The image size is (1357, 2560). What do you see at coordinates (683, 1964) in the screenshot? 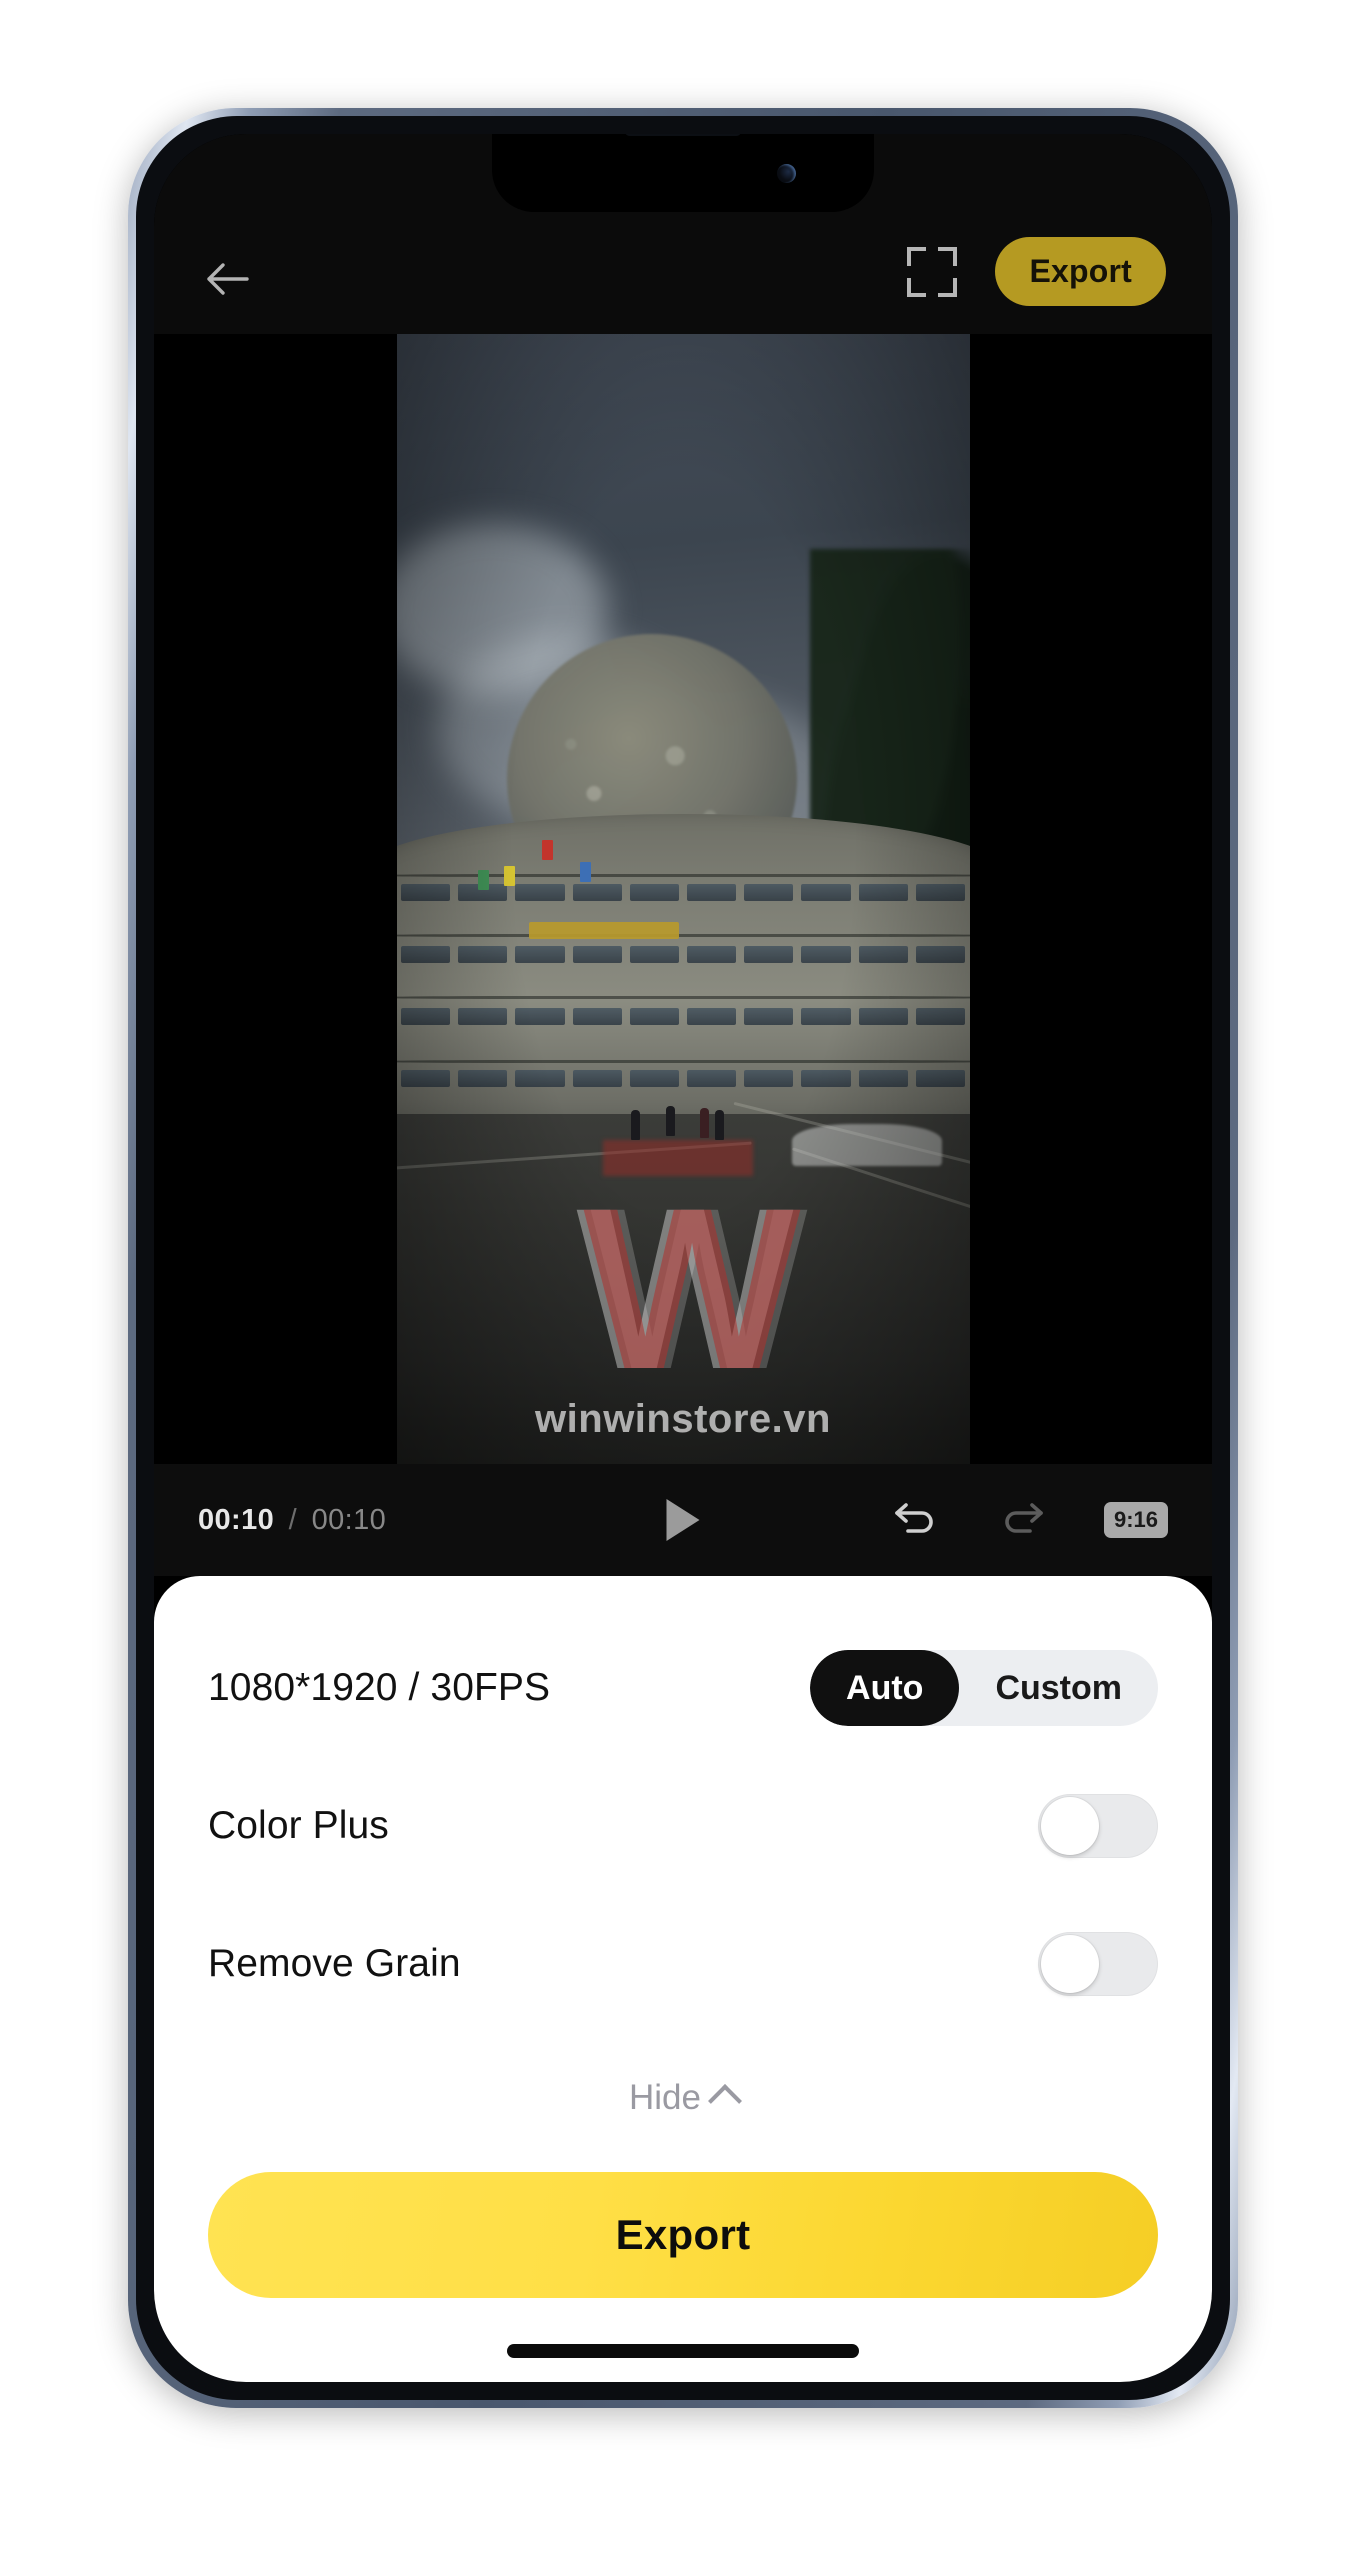
I see `remove-grain-row: Remove Grain` at bounding box center [683, 1964].